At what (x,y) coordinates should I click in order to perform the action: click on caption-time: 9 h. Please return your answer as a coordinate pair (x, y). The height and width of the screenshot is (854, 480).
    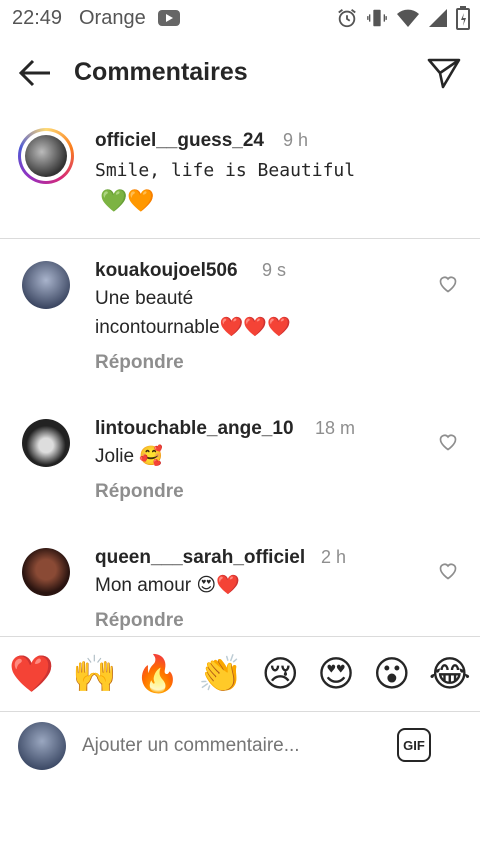
    Looking at the image, I should click on (296, 140).